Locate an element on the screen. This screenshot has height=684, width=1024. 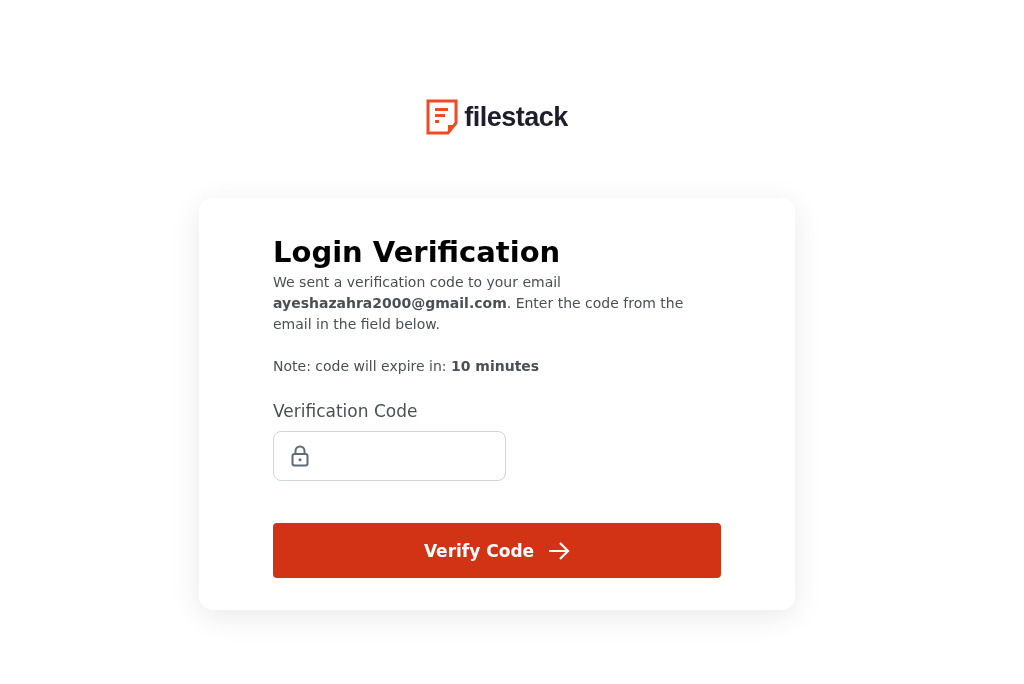
arrow-right-icon is located at coordinates (559, 550).